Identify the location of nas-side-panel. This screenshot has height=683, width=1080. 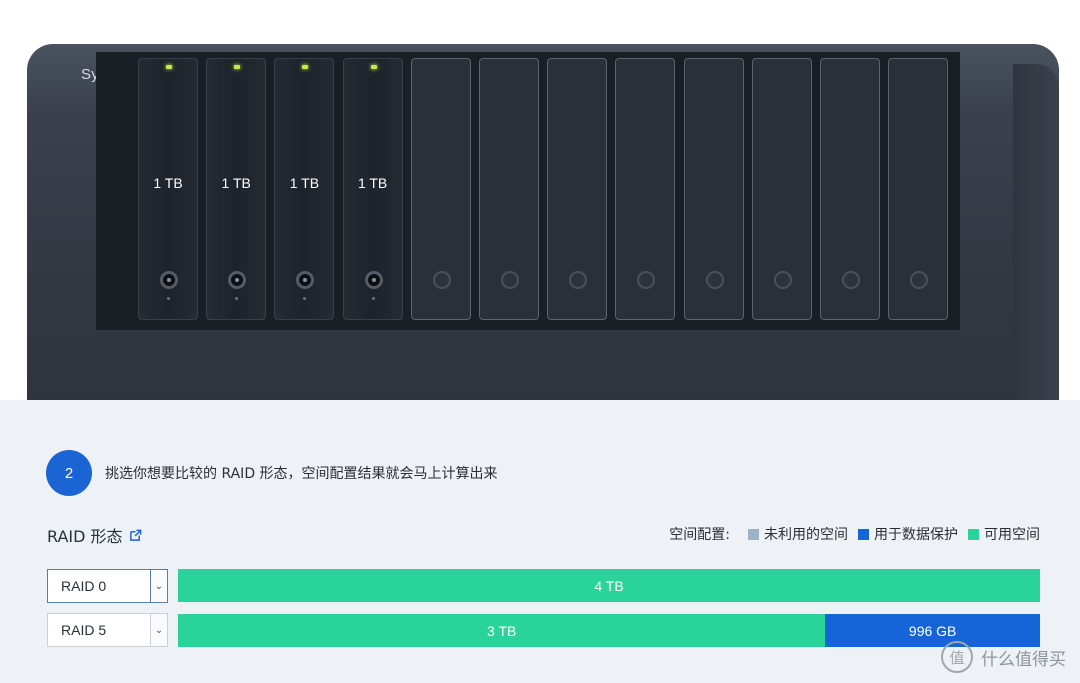
(1036, 232).